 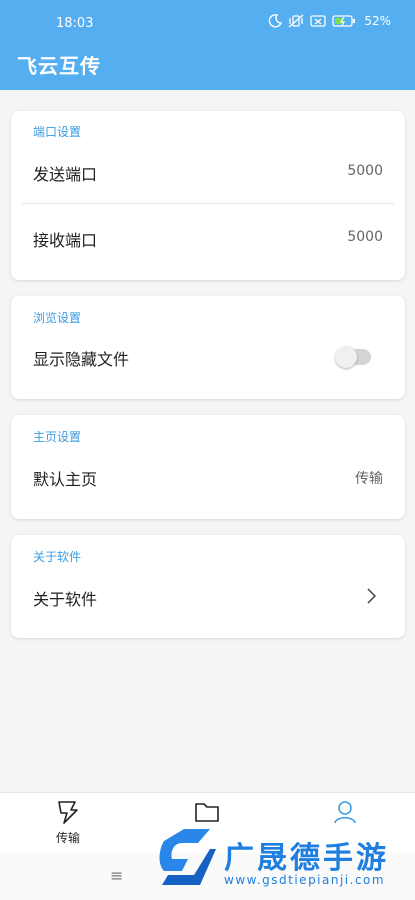 I want to click on default-home-label: 默认主页, so click(x=65, y=479).